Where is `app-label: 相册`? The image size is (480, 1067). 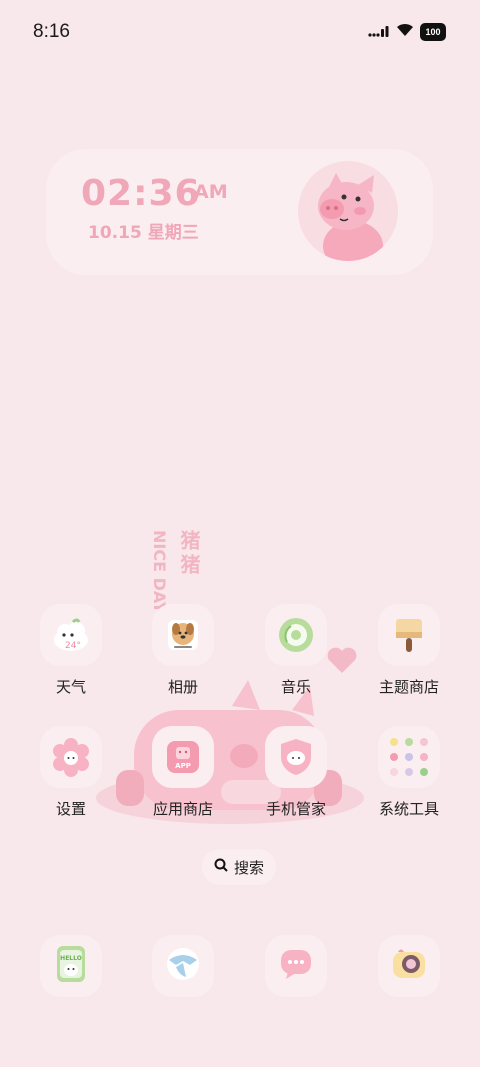
app-label: 相册 is located at coordinates (182, 687).